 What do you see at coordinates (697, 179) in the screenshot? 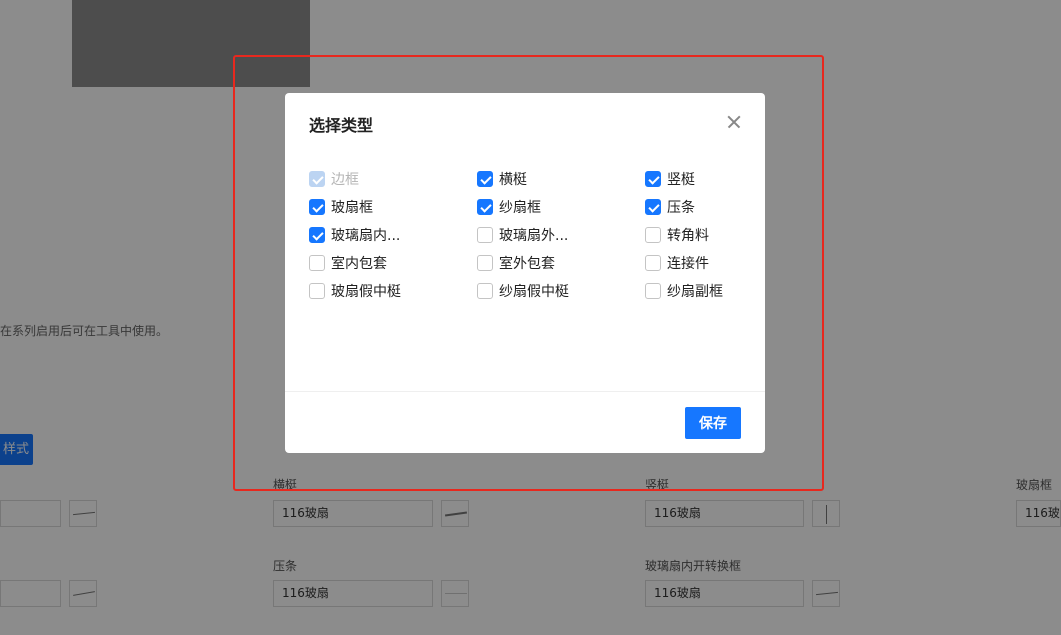
I see `option-mullion: 竖梃` at bounding box center [697, 179].